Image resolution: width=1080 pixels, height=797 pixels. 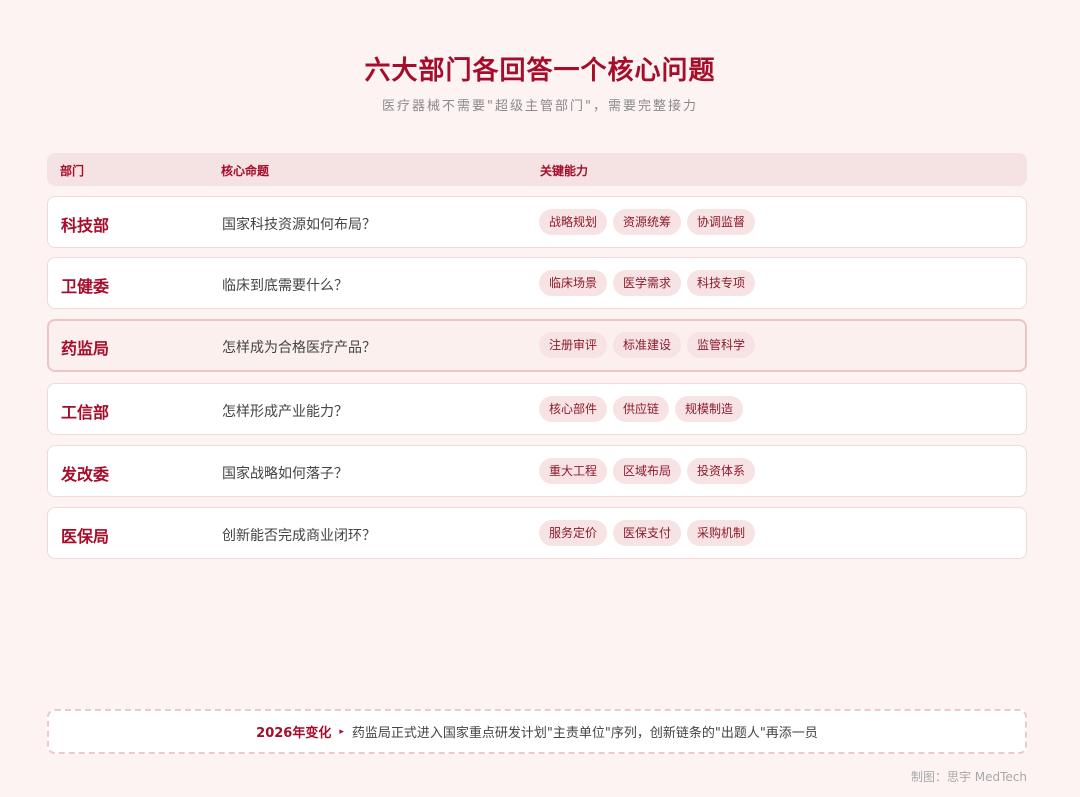 I want to click on row-dept: 医保局, so click(x=85, y=536).